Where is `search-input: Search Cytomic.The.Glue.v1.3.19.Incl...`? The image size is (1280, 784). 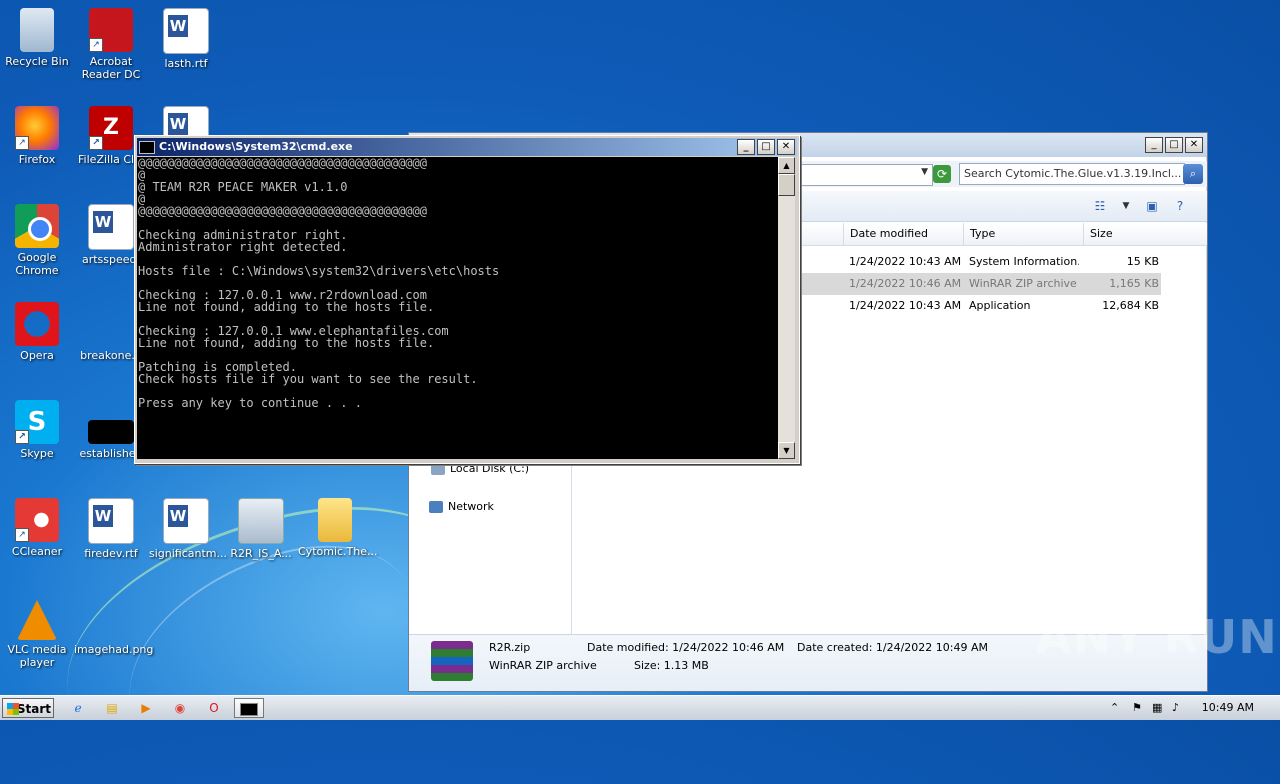 search-input: Search Cytomic.The.Glue.v1.3.19.Incl... is located at coordinates (1072, 174).